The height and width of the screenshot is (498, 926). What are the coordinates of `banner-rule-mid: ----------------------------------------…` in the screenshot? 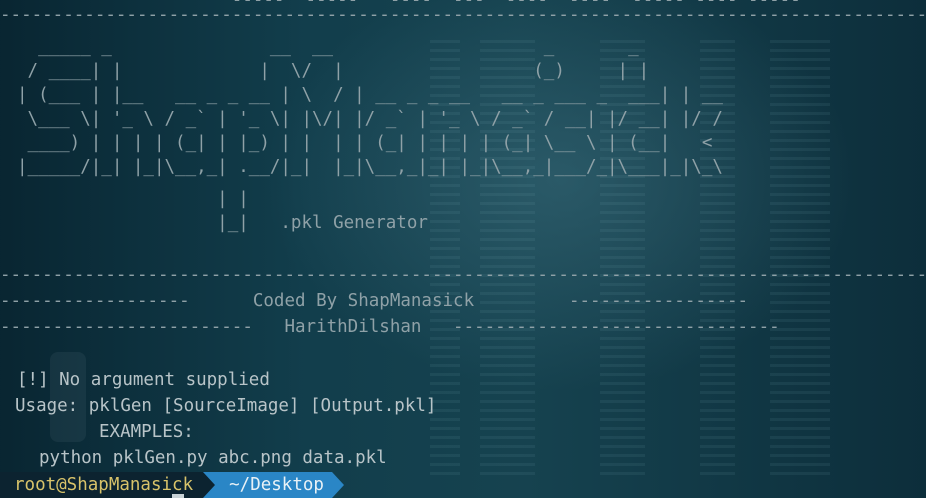 It's located at (463, 275).